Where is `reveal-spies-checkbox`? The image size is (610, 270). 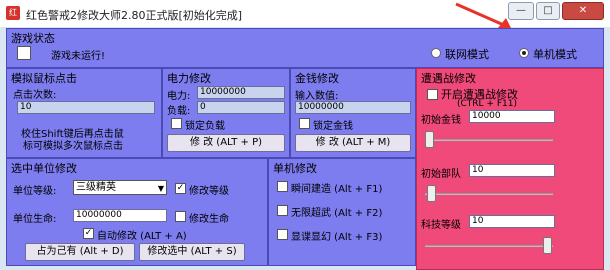
reveal-spies-checkbox is located at coordinates (282, 234).